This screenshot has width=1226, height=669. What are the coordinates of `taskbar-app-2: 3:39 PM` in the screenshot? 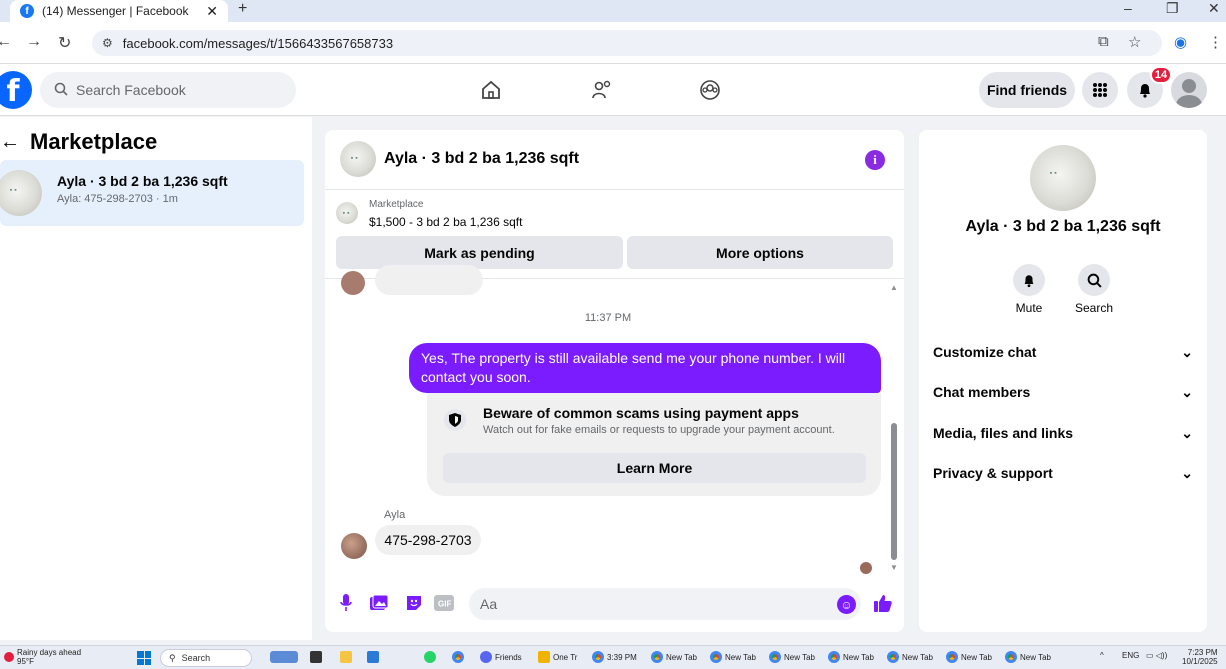 It's located at (614, 657).